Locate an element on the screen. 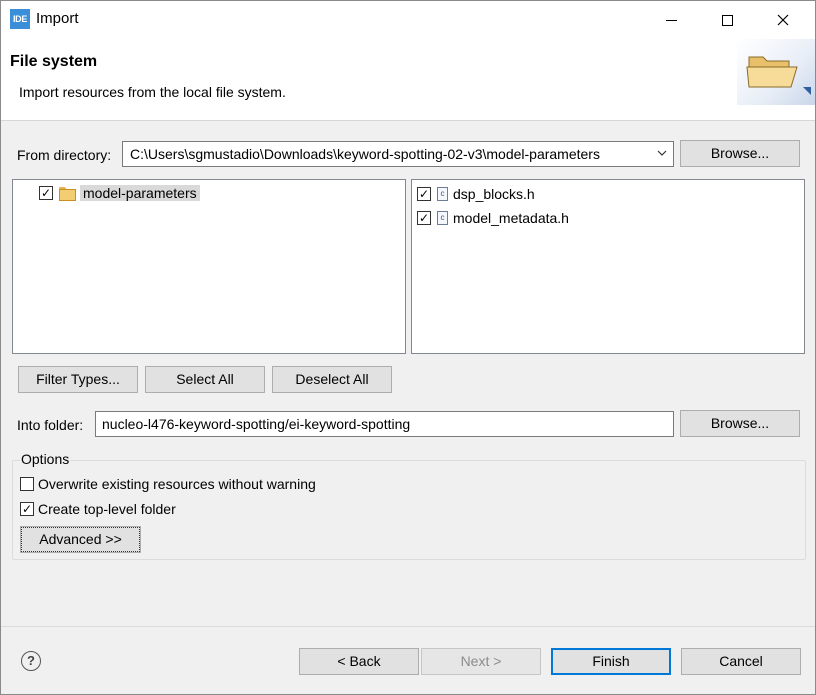 The width and height of the screenshot is (816, 695). file-label: dsp_blocks.h is located at coordinates (494, 194).